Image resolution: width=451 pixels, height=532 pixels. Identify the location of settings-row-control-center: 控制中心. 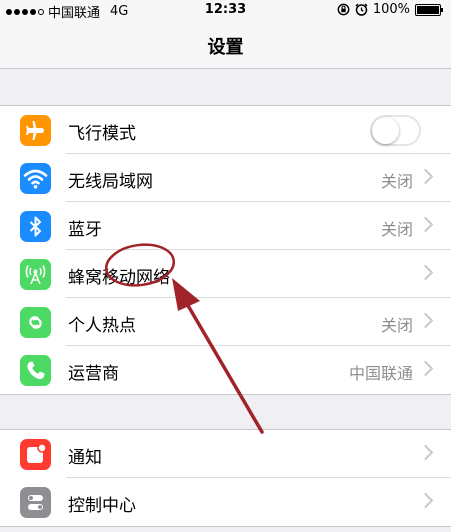
(225, 502).